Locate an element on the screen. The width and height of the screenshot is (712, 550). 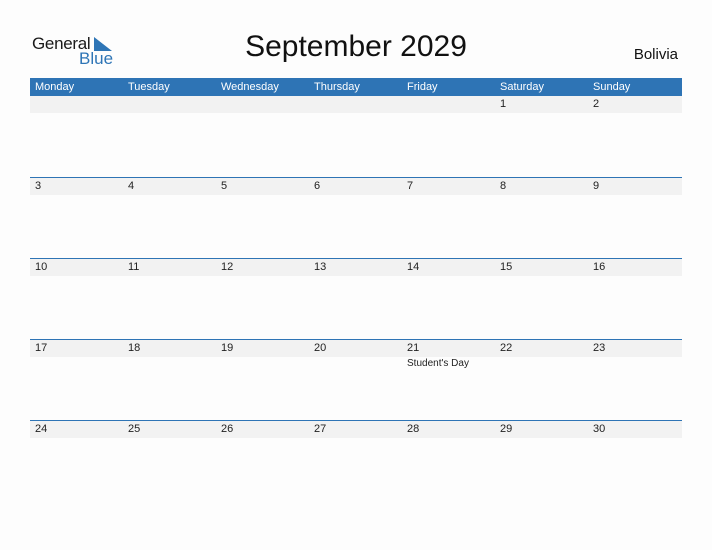
day-number: 25 is located at coordinates (134, 429).